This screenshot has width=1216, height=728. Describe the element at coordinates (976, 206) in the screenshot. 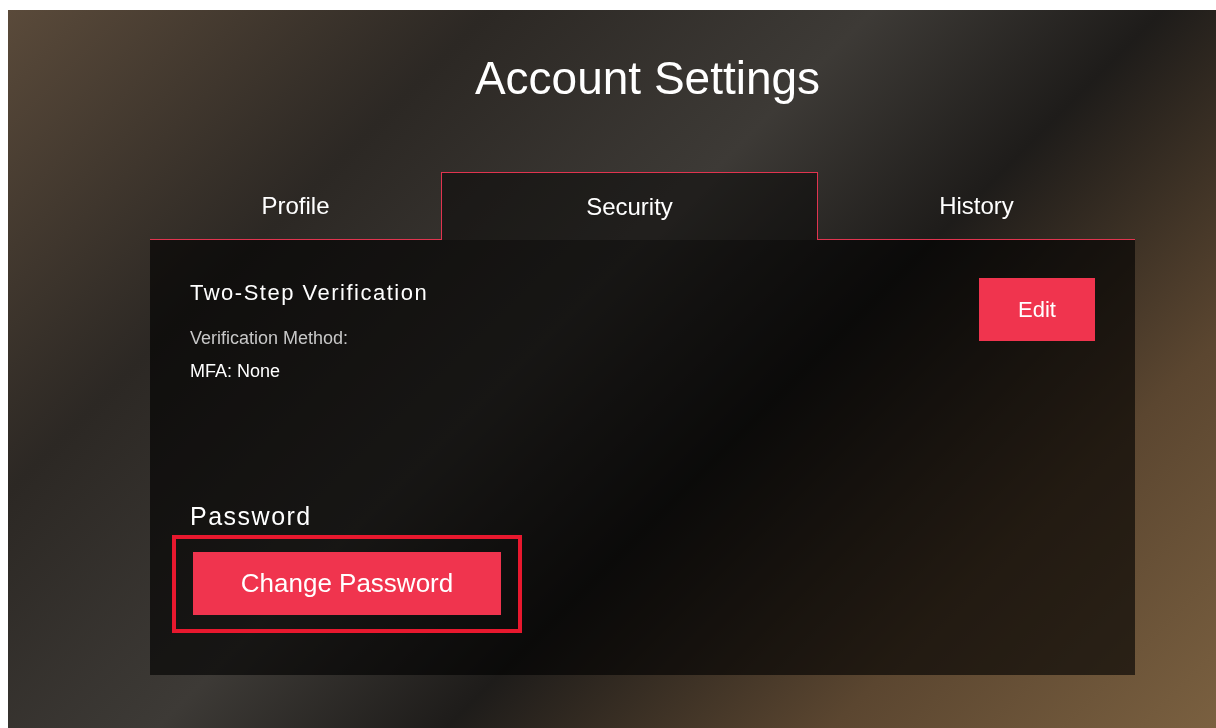

I see `tab: History` at that location.